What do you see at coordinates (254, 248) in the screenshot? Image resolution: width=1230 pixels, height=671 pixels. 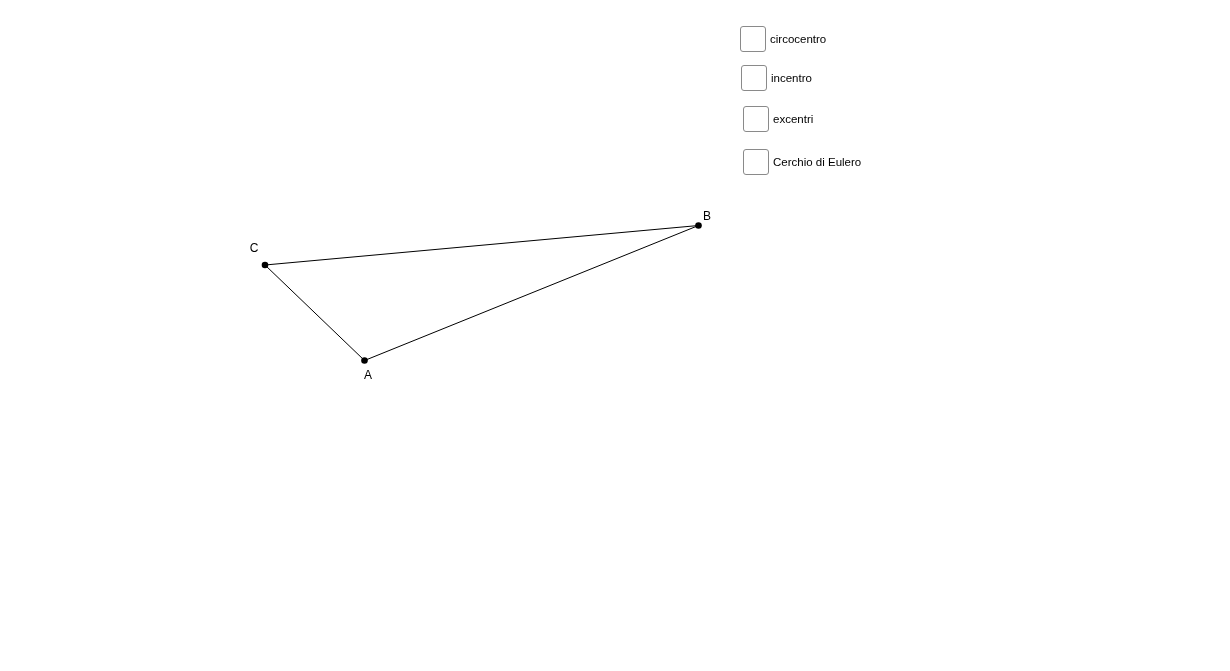 I see `point-label: C` at bounding box center [254, 248].